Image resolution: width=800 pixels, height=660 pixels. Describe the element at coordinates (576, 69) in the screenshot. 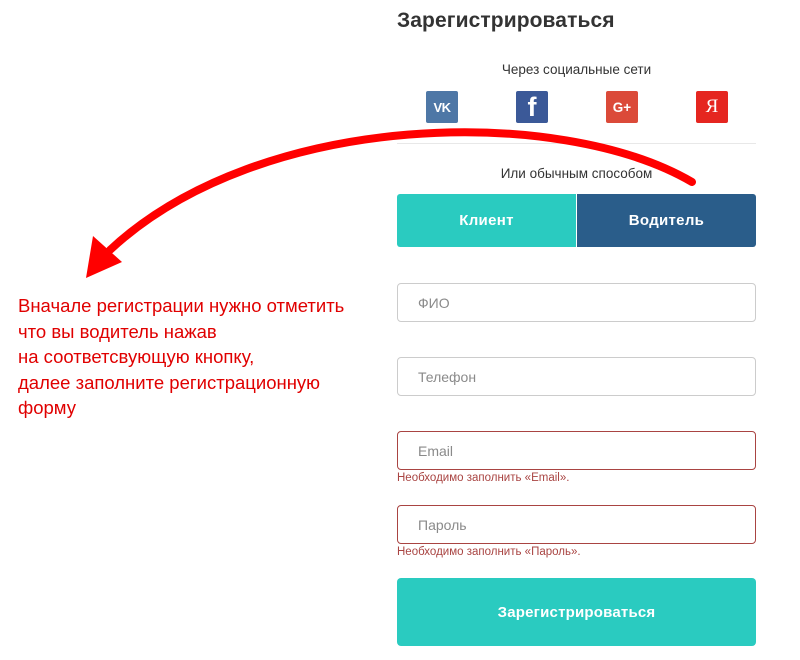

I see `social-caption: Через социальные сети` at that location.